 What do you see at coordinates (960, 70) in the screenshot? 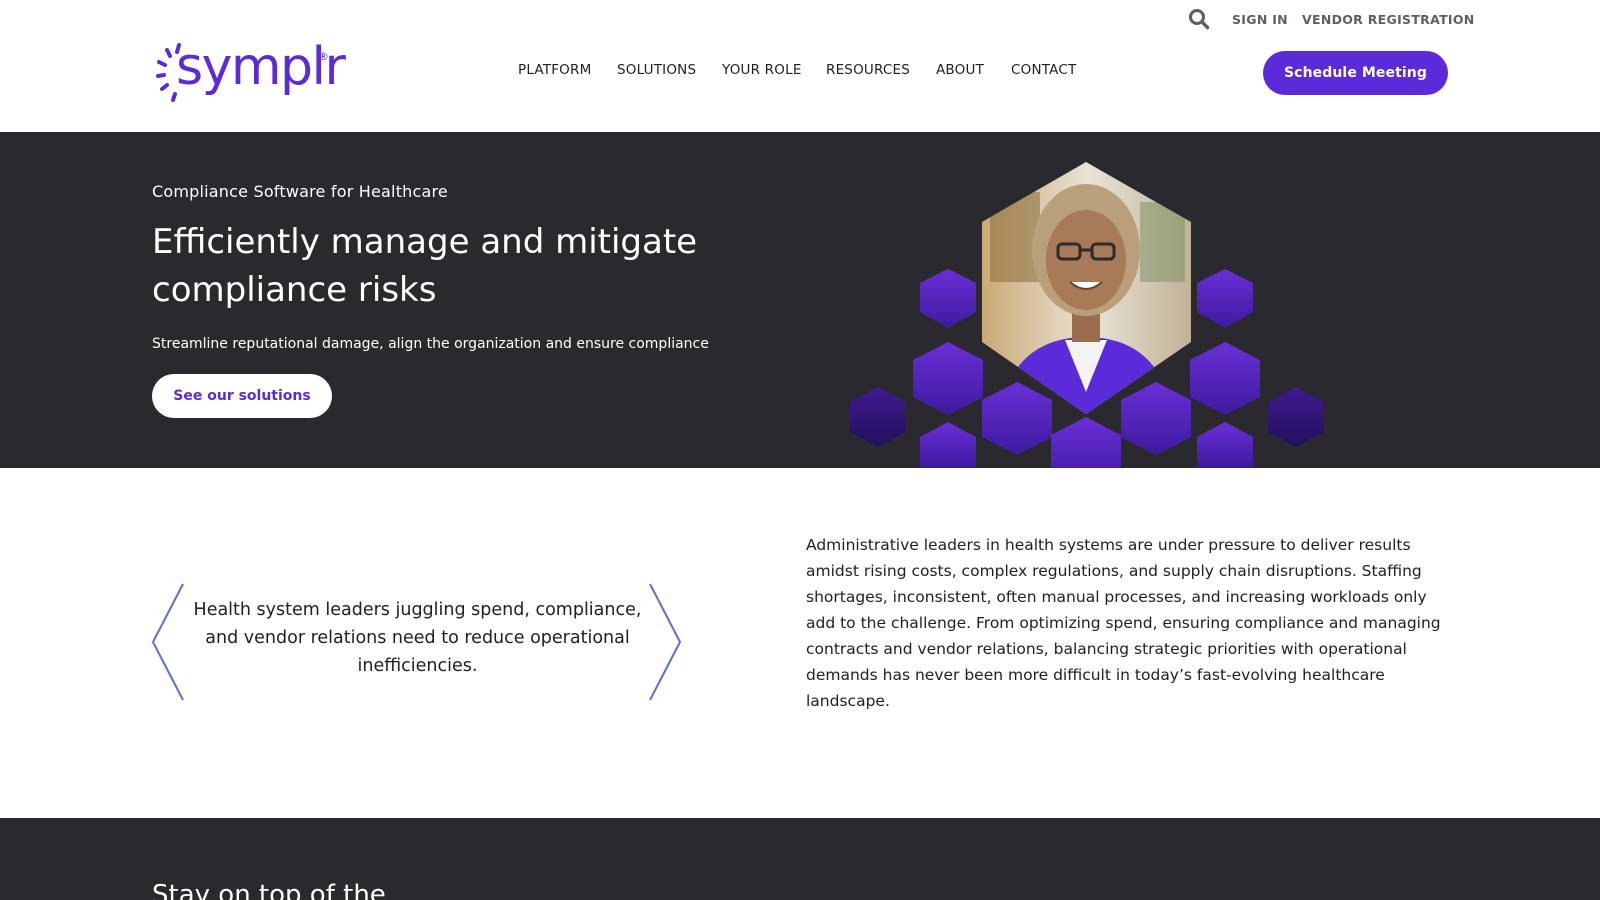
I see `nav-item-about: ABOUT` at bounding box center [960, 70].